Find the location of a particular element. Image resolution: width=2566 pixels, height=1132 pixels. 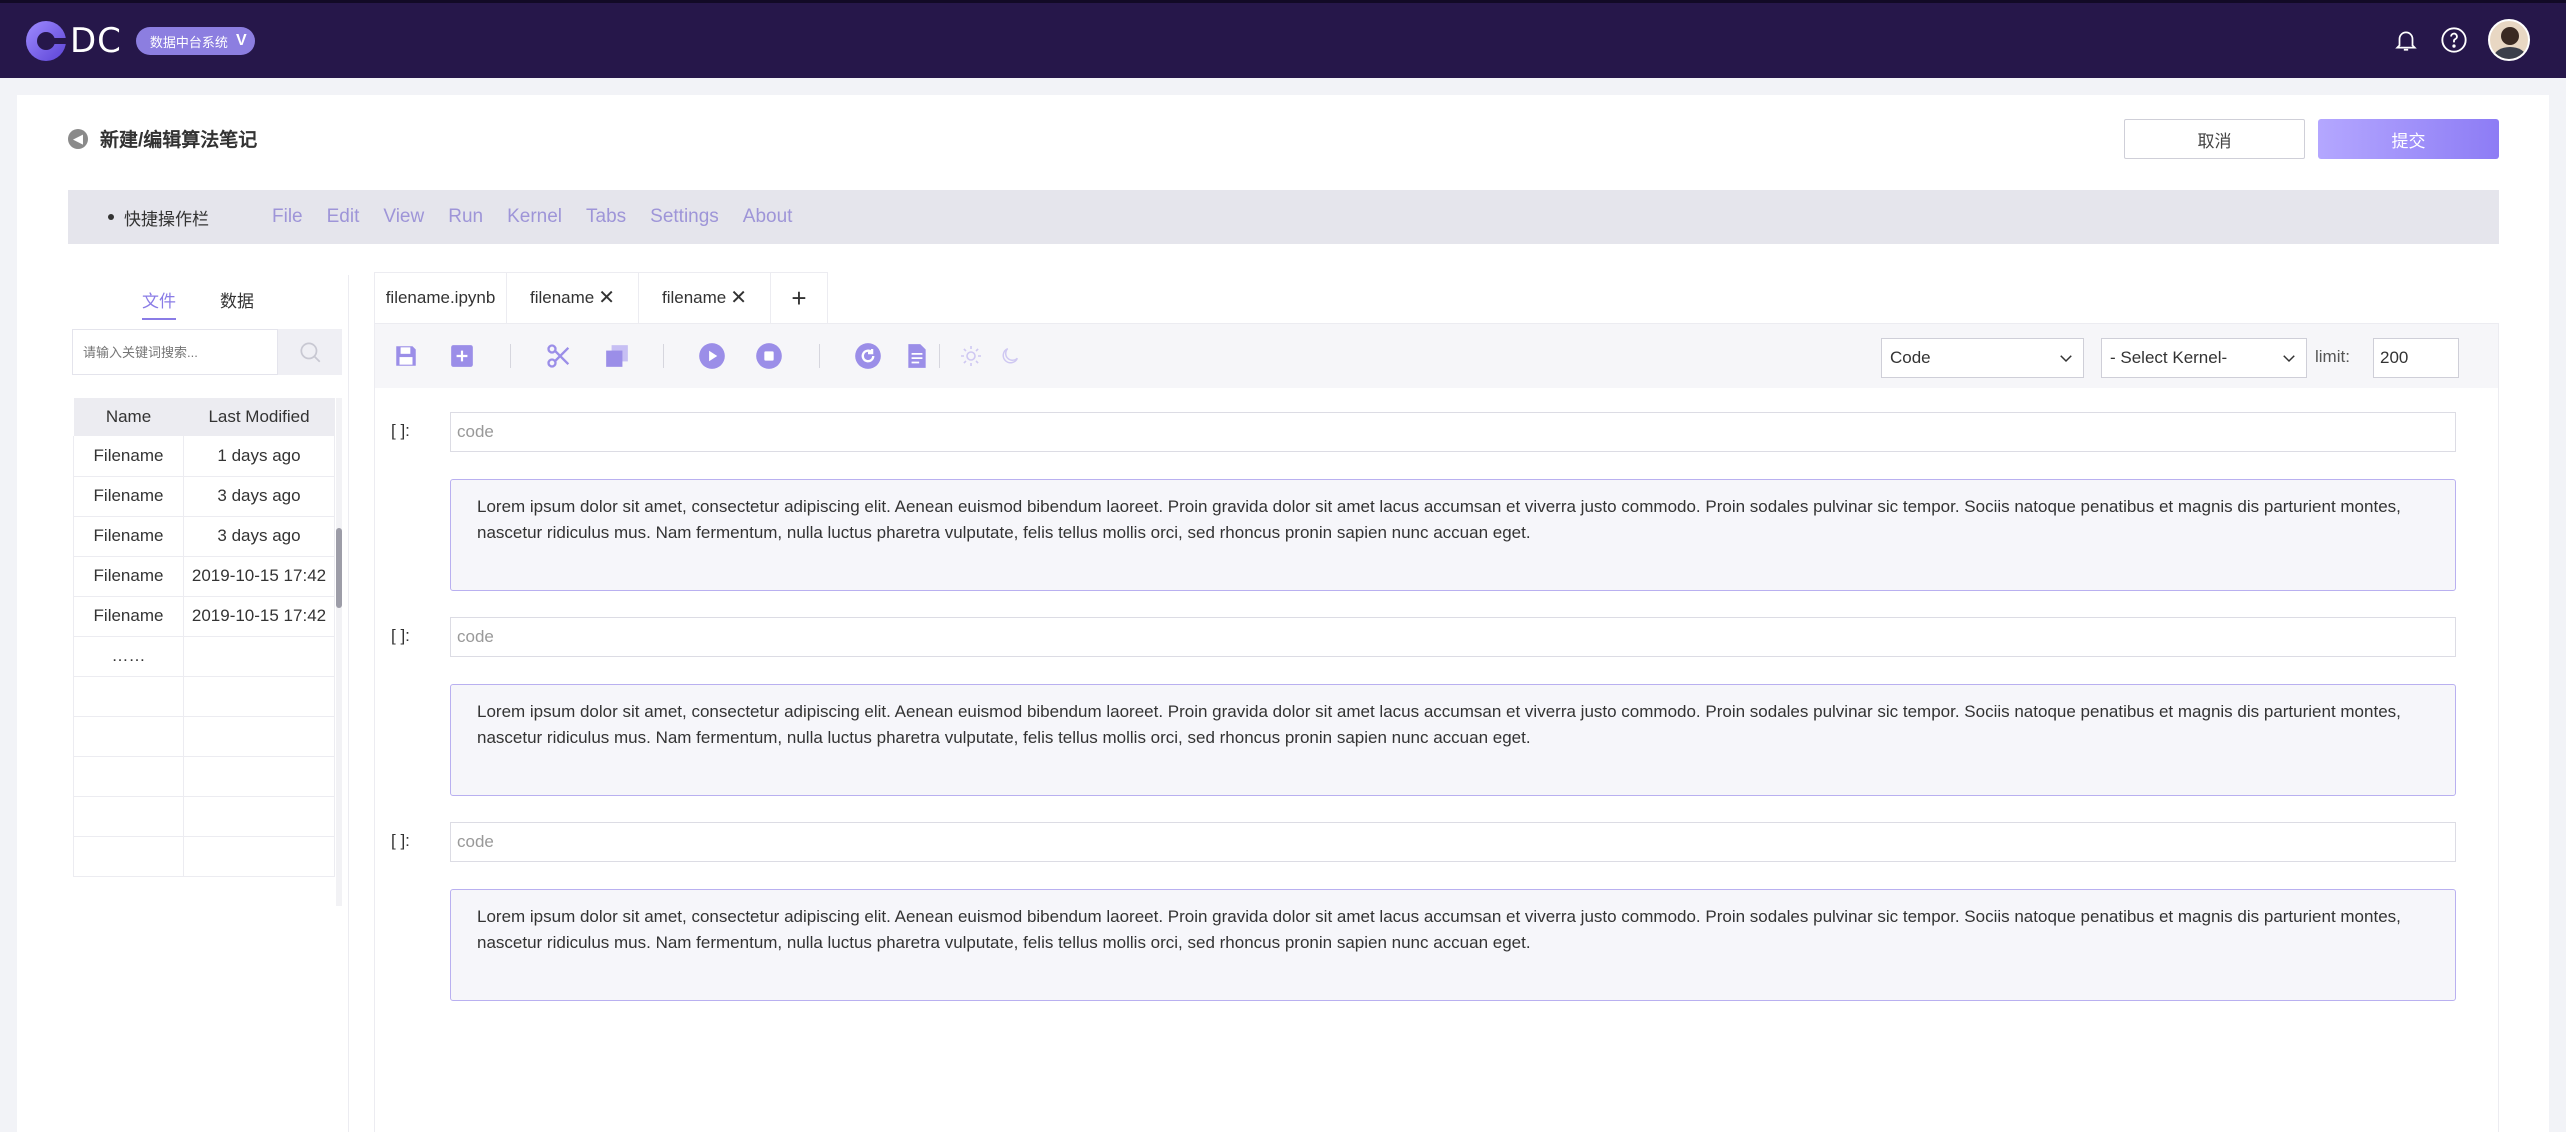

menu-tabs: Tabs is located at coordinates (606, 217).